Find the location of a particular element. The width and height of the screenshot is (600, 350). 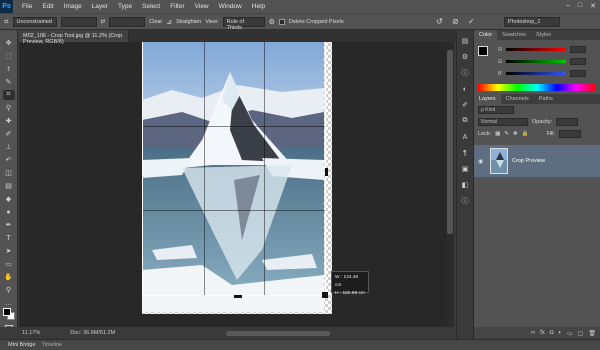

cancel-icon: ⊘ is located at coordinates (455, 21).